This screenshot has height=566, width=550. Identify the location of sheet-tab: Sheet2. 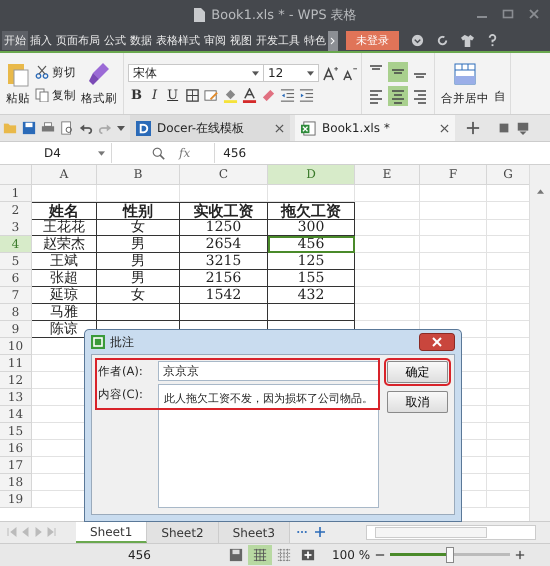
(183, 532).